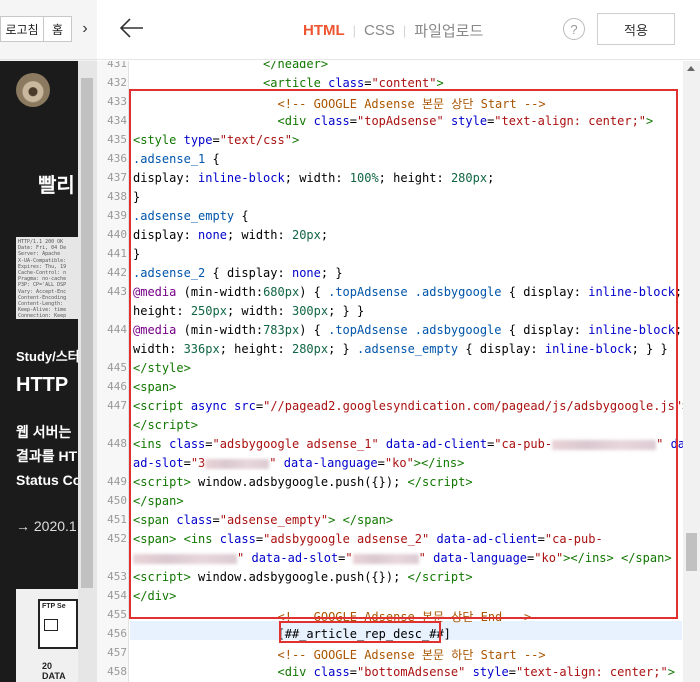  What do you see at coordinates (117, 215) in the screenshot?
I see `line-number: 439` at bounding box center [117, 215].